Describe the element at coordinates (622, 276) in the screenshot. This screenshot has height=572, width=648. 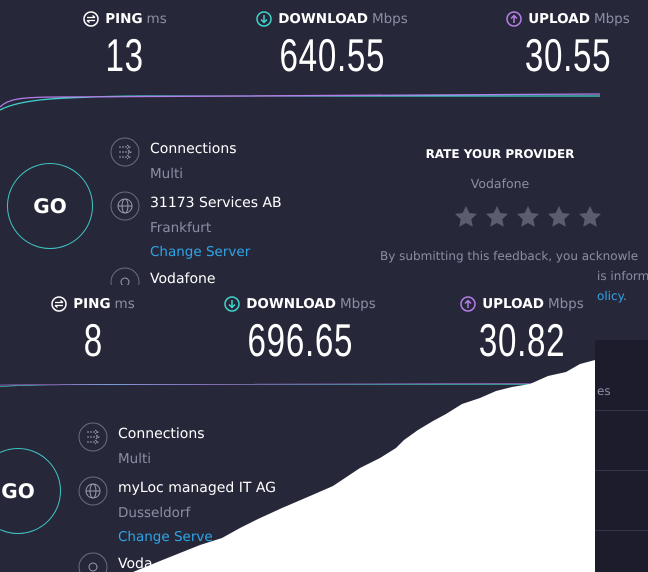
I see `notice-text: is inform` at that location.